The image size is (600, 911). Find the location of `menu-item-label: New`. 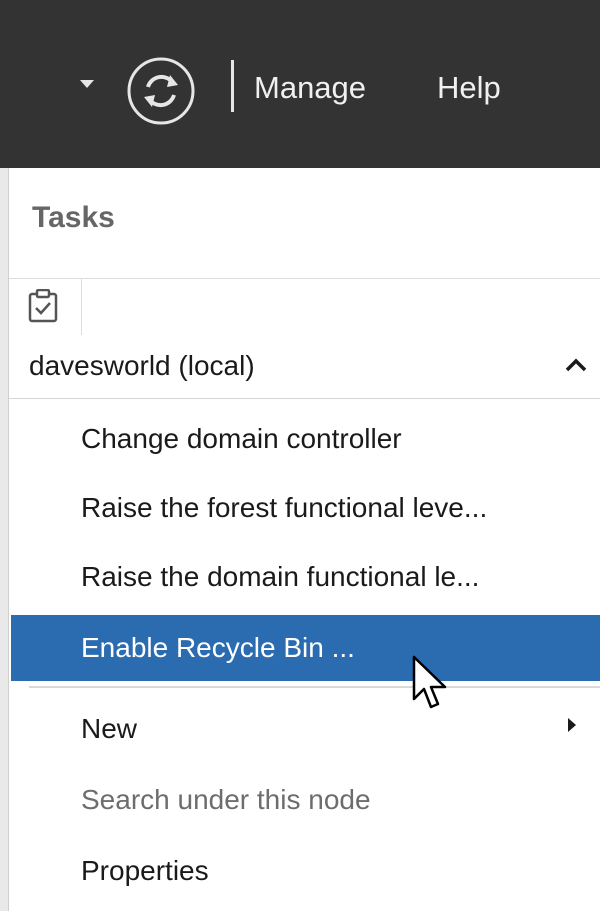

menu-item-label: New is located at coordinates (109, 728).